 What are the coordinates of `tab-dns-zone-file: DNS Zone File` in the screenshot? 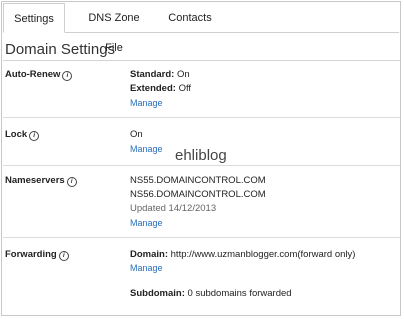 It's located at (114, 28).